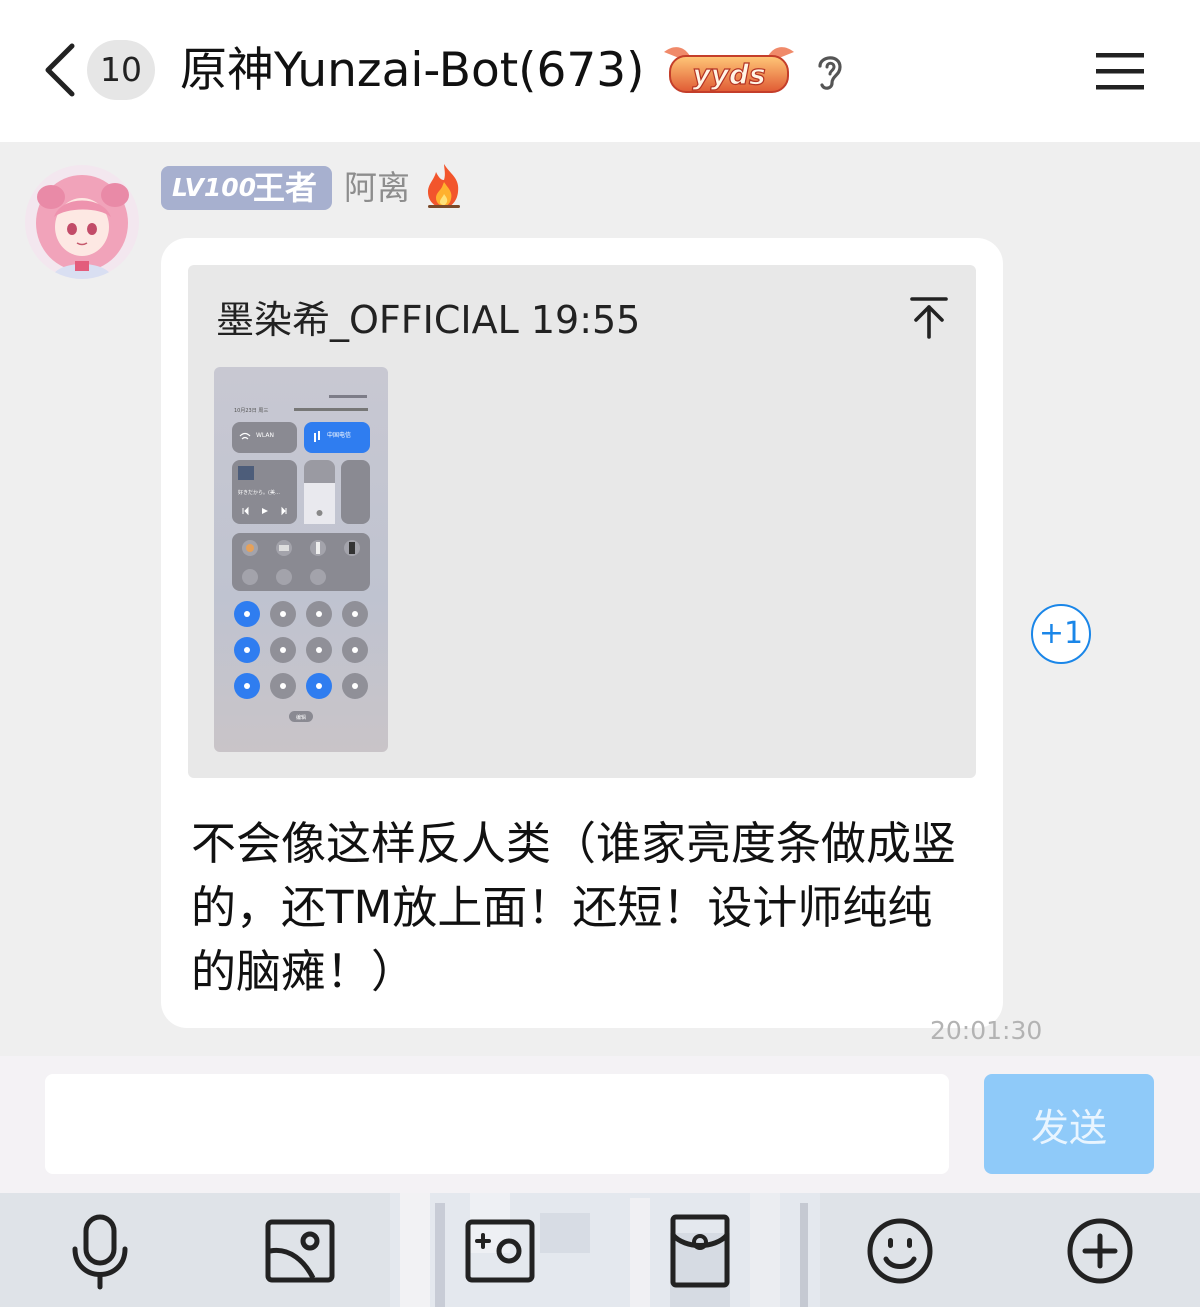 The width and height of the screenshot is (1200, 1307). Describe the element at coordinates (121, 70) in the screenshot. I see `unread-count-badge: 10` at that location.